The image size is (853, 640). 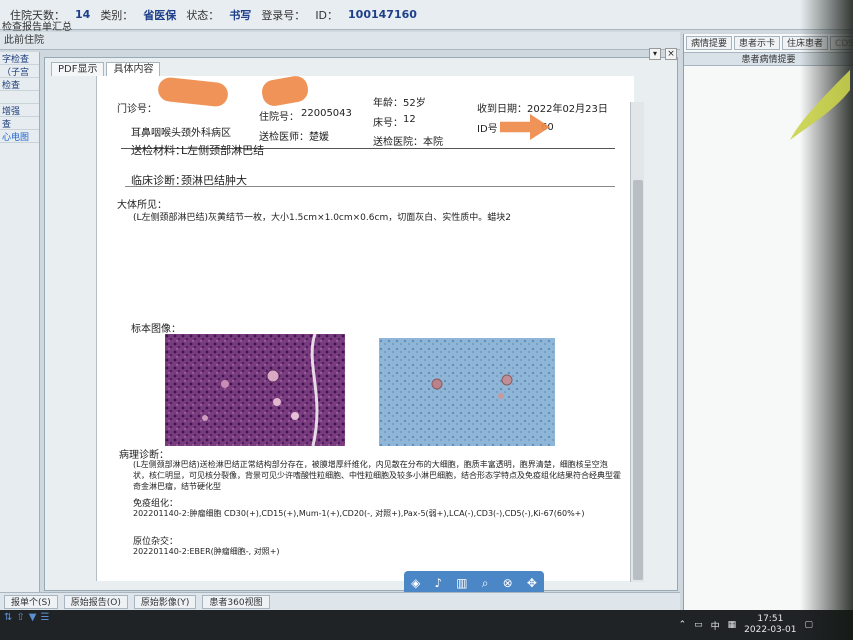 What do you see at coordinates (165, 601) in the screenshot?
I see `original-image-button: 原始影像(Y)` at bounding box center [165, 601].